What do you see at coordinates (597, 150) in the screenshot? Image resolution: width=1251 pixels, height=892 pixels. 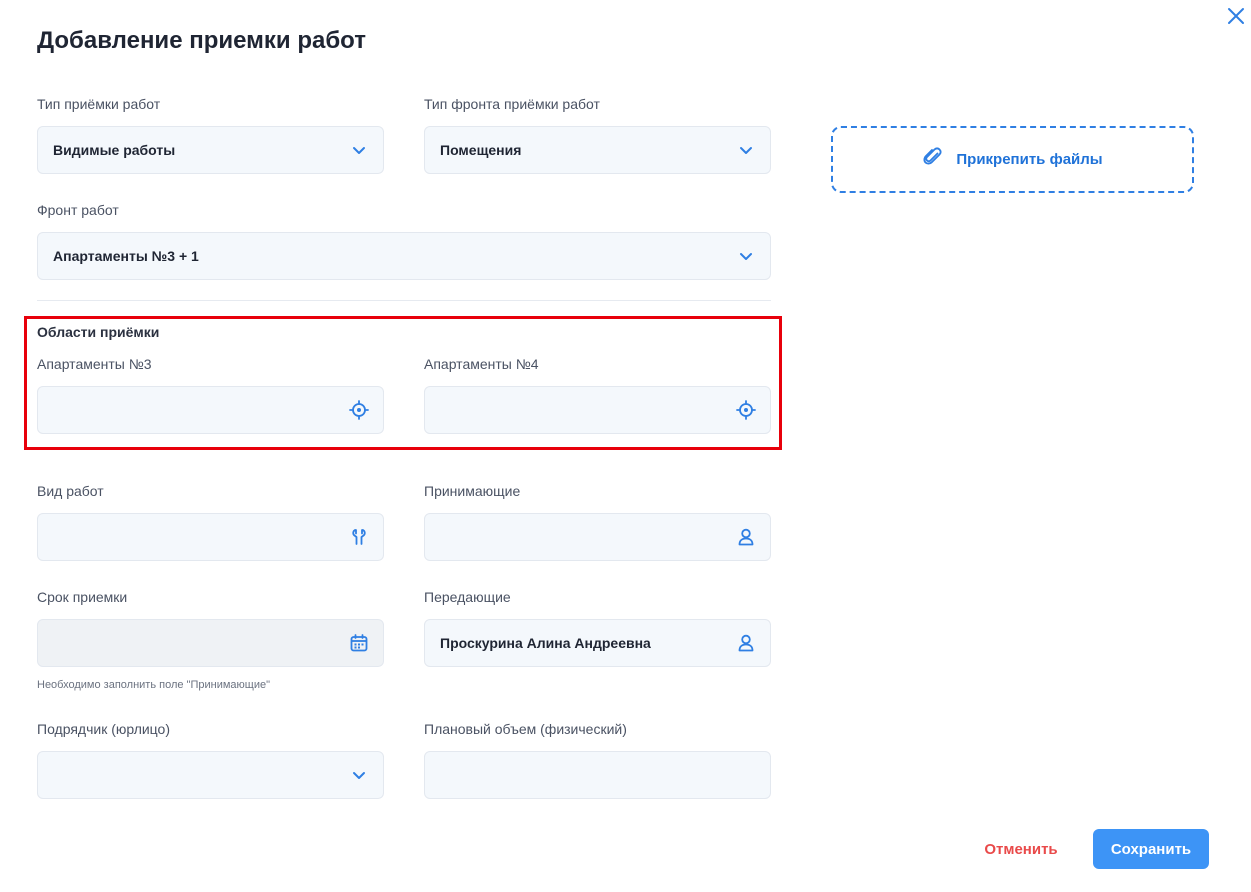 I see `front-type-select: Помещения` at bounding box center [597, 150].